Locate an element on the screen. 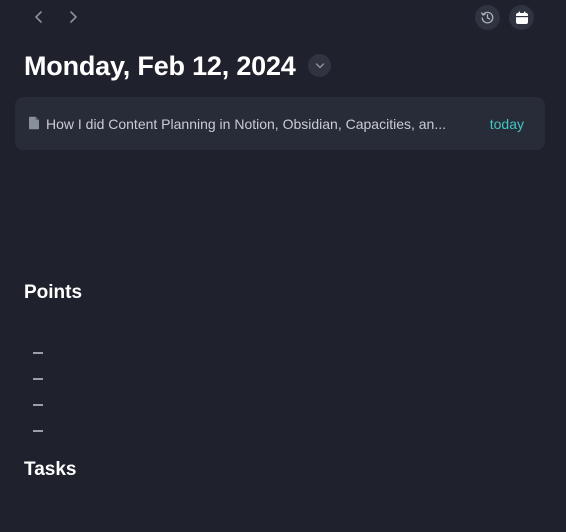 The image size is (566, 532). back-button is located at coordinates (39, 17).